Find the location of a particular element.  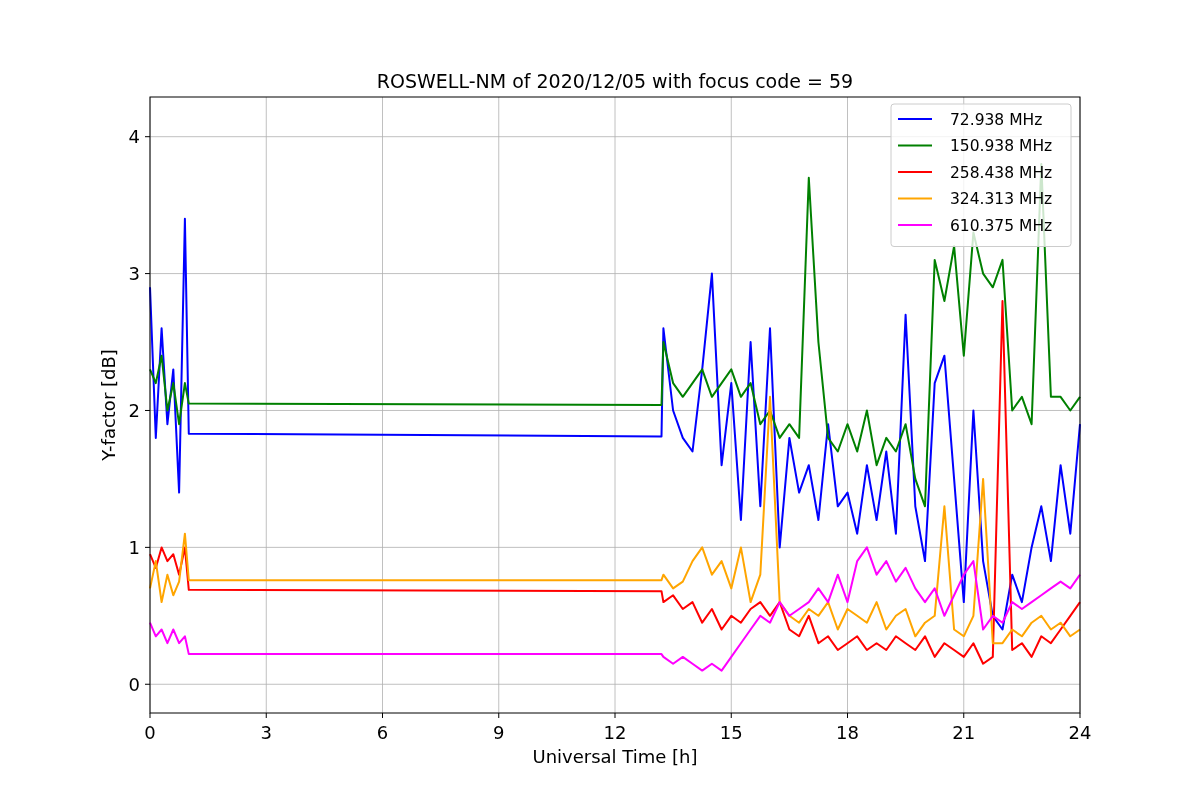

x-tick-label: 18 is located at coordinates (847, 732).